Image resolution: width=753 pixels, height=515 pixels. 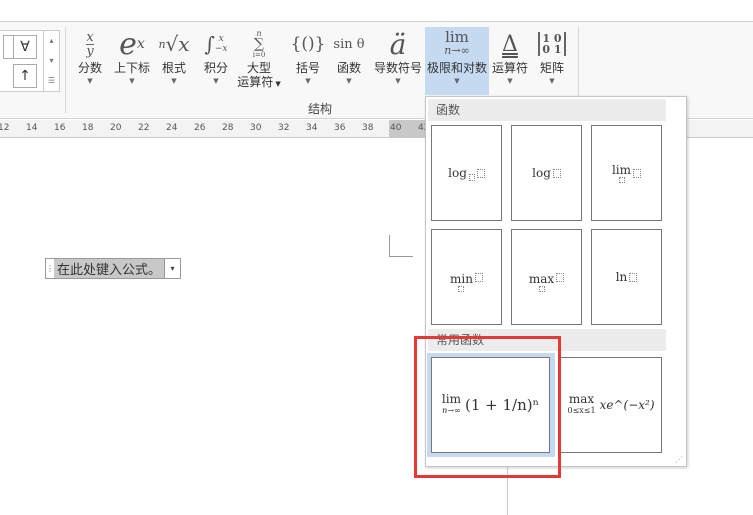 I want to click on ruler-tick: 22, so click(x=144, y=128).